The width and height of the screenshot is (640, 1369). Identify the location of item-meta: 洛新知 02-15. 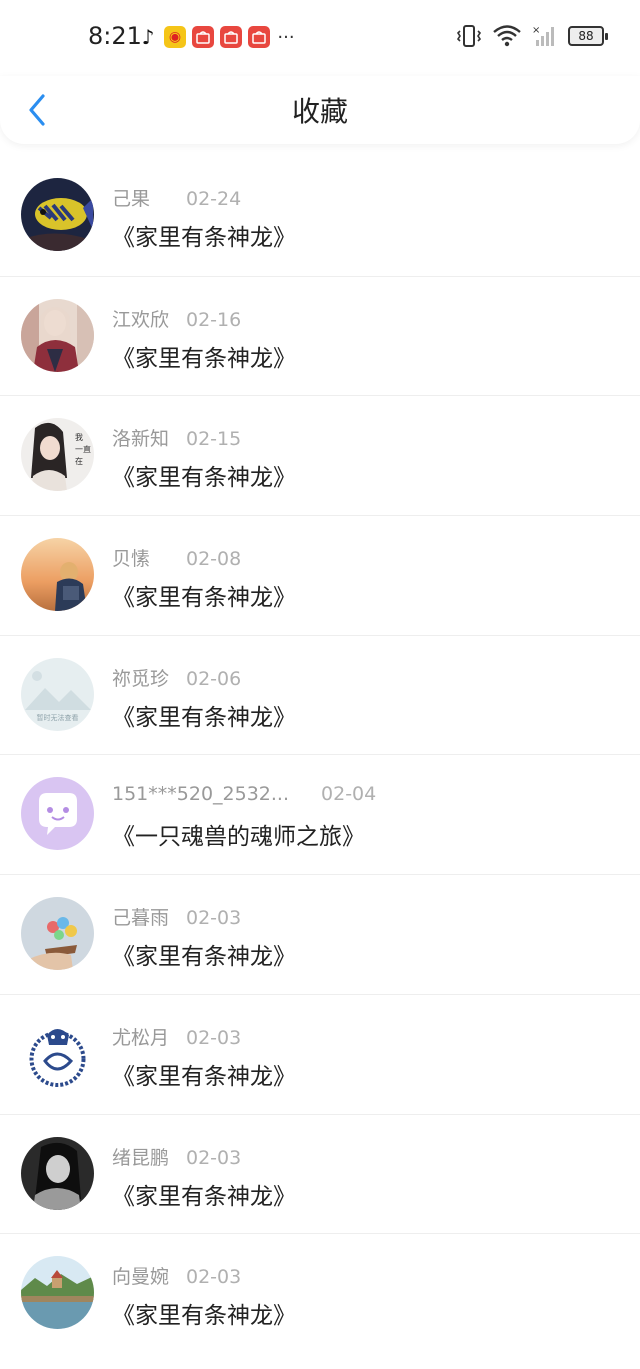
(176, 437).